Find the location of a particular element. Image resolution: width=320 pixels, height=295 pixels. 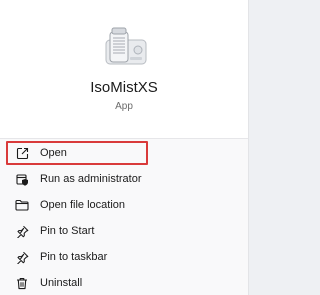

menu-item-label: Run as administrator is located at coordinates (91, 179).